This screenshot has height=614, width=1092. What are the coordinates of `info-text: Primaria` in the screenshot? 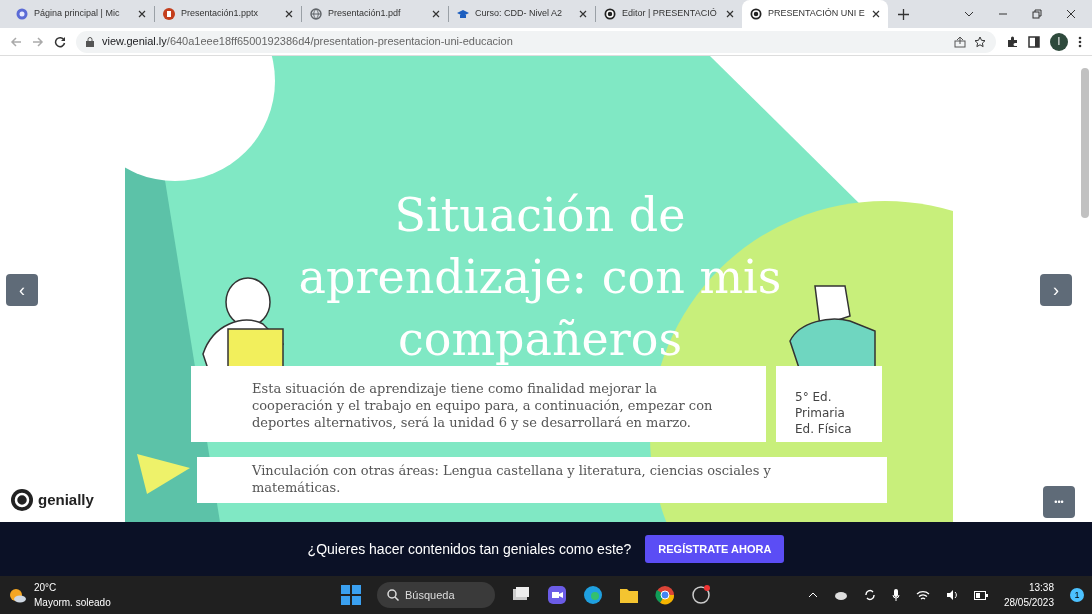 It's located at (820, 413).